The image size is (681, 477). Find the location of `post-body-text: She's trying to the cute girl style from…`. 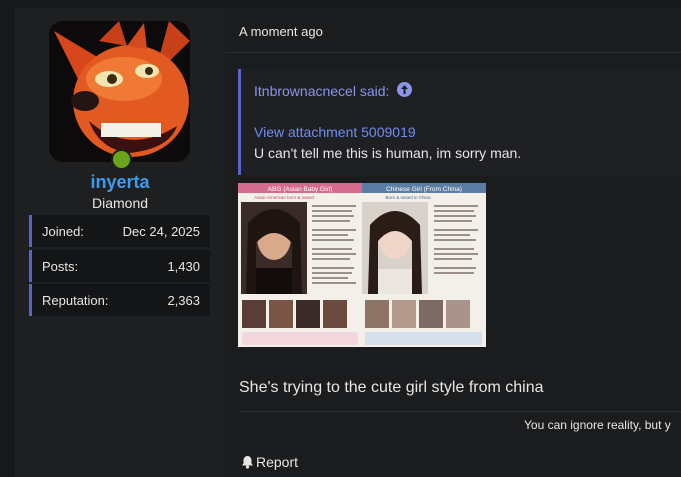

post-body-text: She's trying to the cute girl style from… is located at coordinates (391, 387).